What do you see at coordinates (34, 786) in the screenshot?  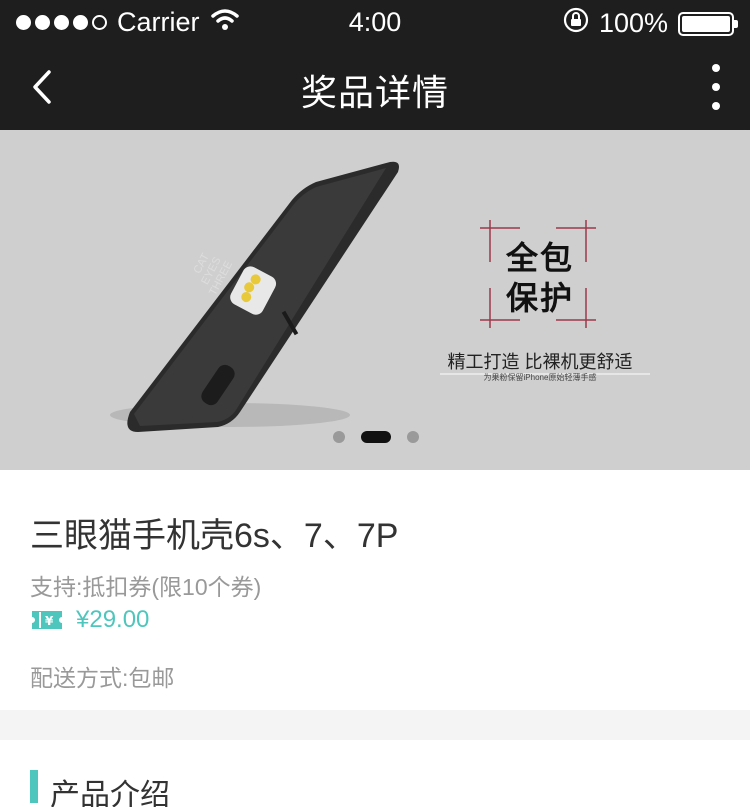 I see `section-accent-bar` at bounding box center [34, 786].